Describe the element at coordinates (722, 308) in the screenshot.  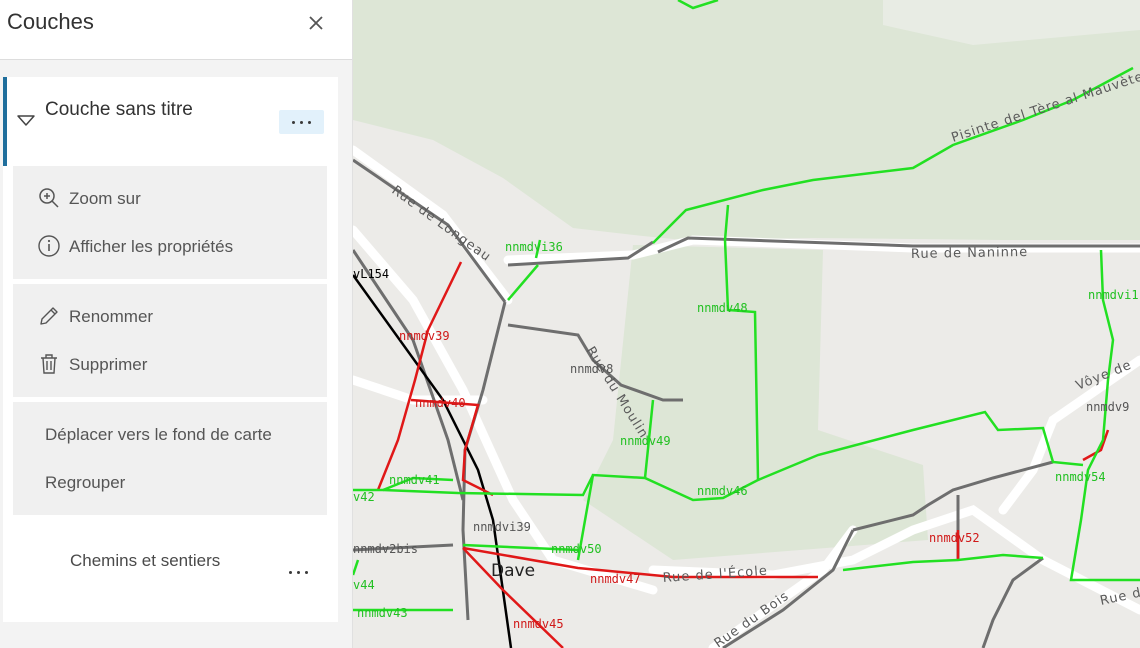
I see `feature-label: nnmdv48` at that location.